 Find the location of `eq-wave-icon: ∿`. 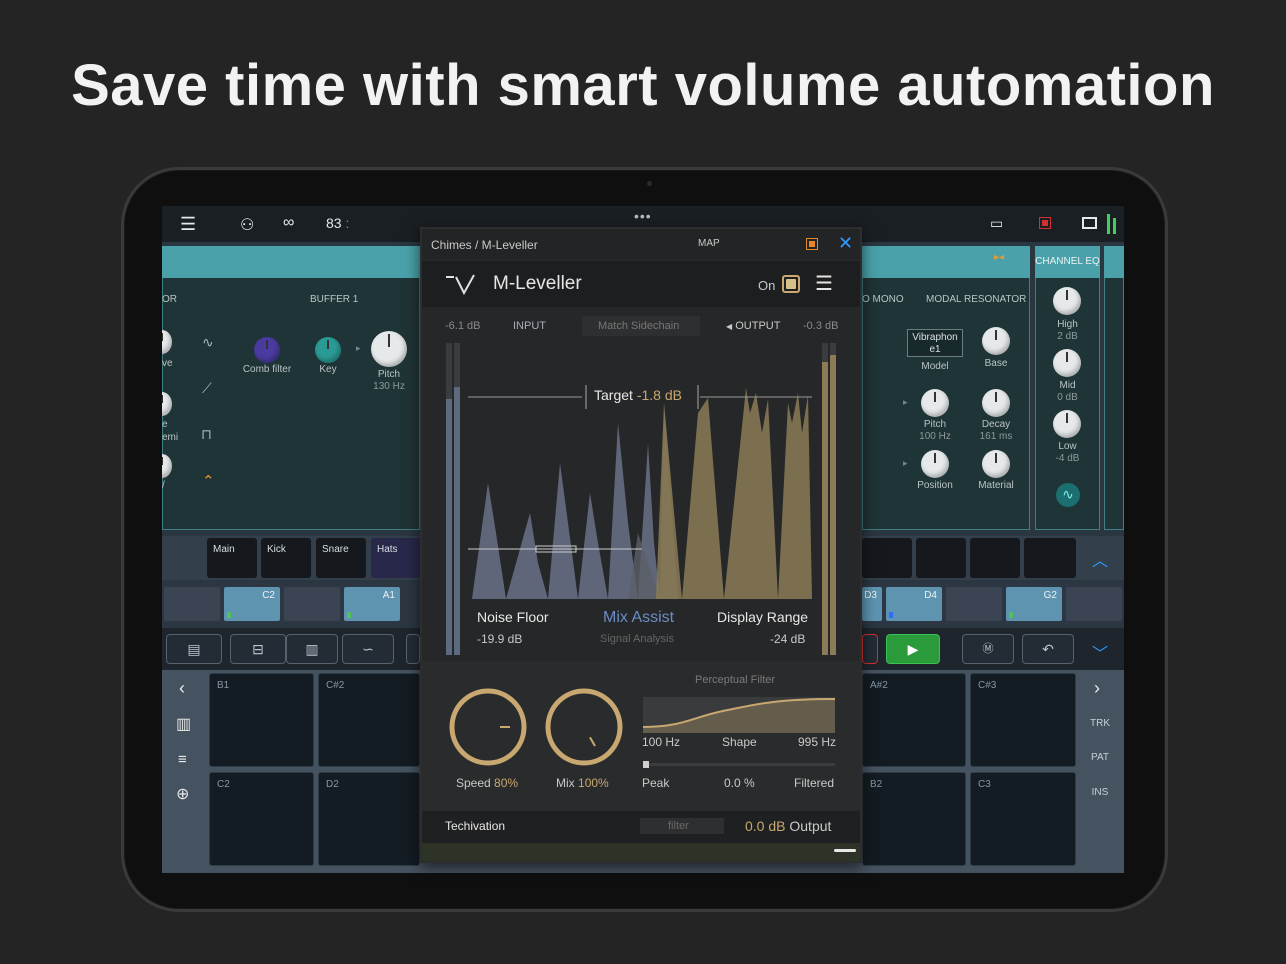

eq-wave-icon: ∿ is located at coordinates (1068, 495).